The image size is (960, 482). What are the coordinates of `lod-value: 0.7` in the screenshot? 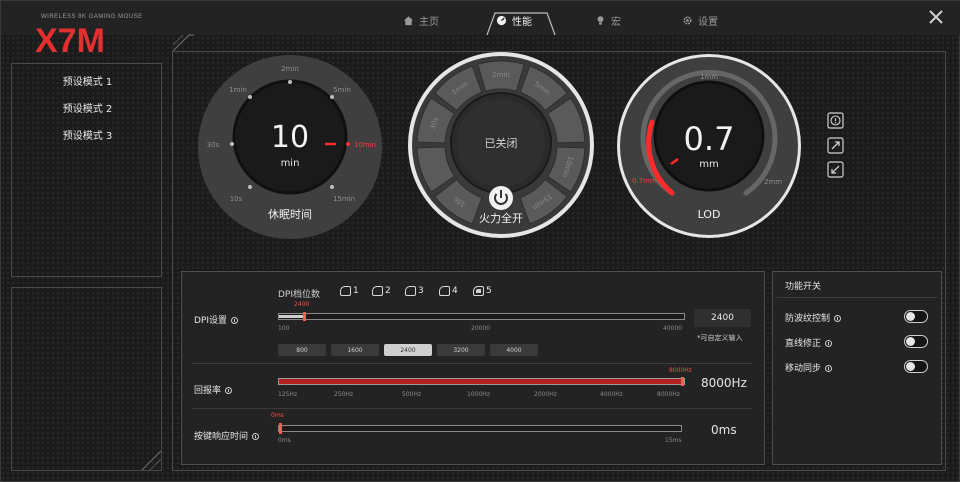 It's located at (709, 139).